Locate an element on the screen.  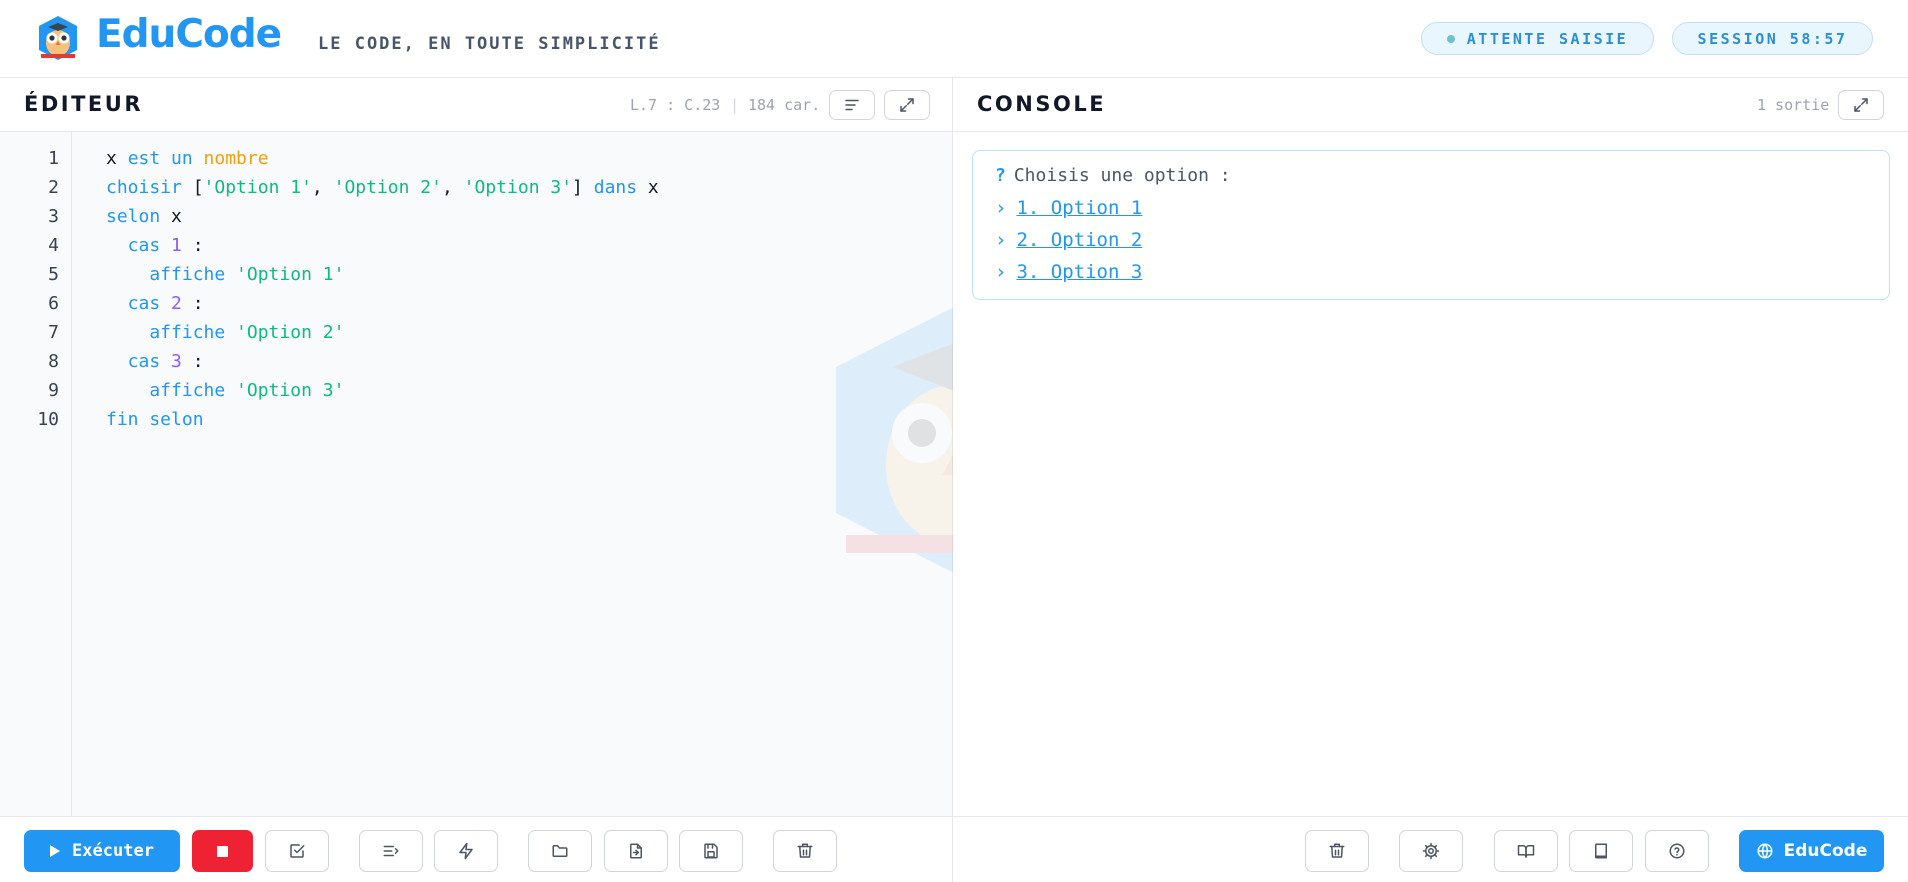
book-open-icon is located at coordinates (1526, 851).